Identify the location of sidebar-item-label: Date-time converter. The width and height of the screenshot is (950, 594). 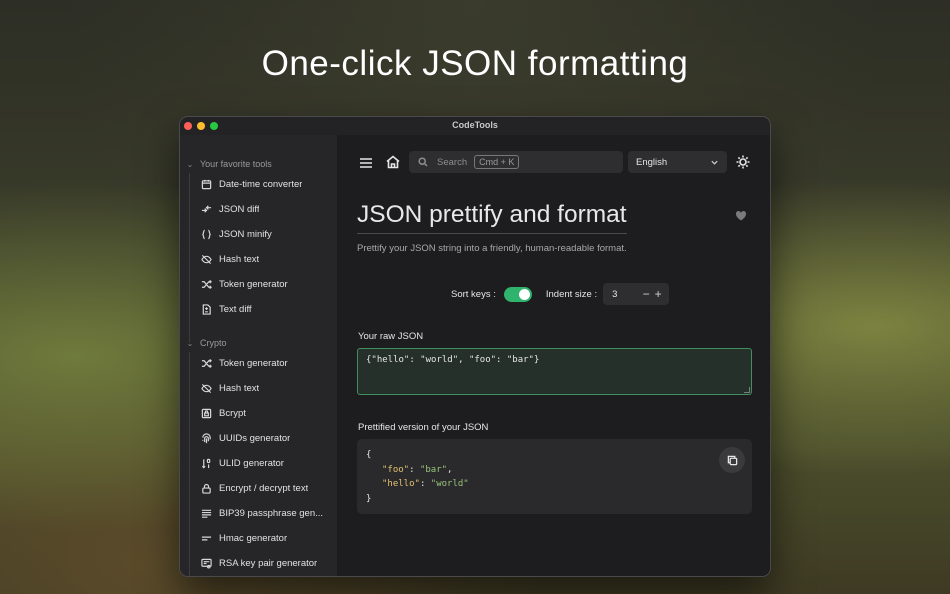
(261, 184).